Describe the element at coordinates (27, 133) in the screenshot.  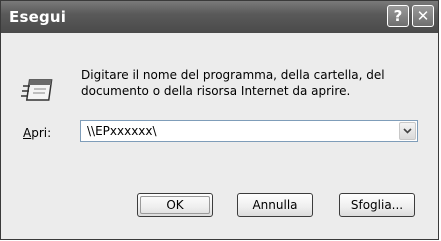
I see `open-label-accesskey: A` at that location.